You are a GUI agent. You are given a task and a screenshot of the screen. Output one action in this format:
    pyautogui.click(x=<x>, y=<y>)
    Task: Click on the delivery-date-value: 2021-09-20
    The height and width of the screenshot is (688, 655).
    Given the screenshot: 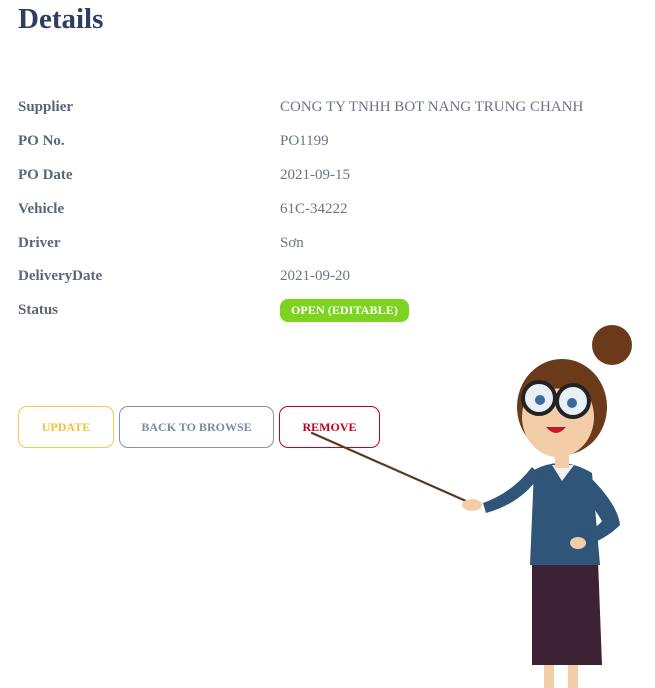 What is the action you would take?
    pyautogui.click(x=315, y=276)
    